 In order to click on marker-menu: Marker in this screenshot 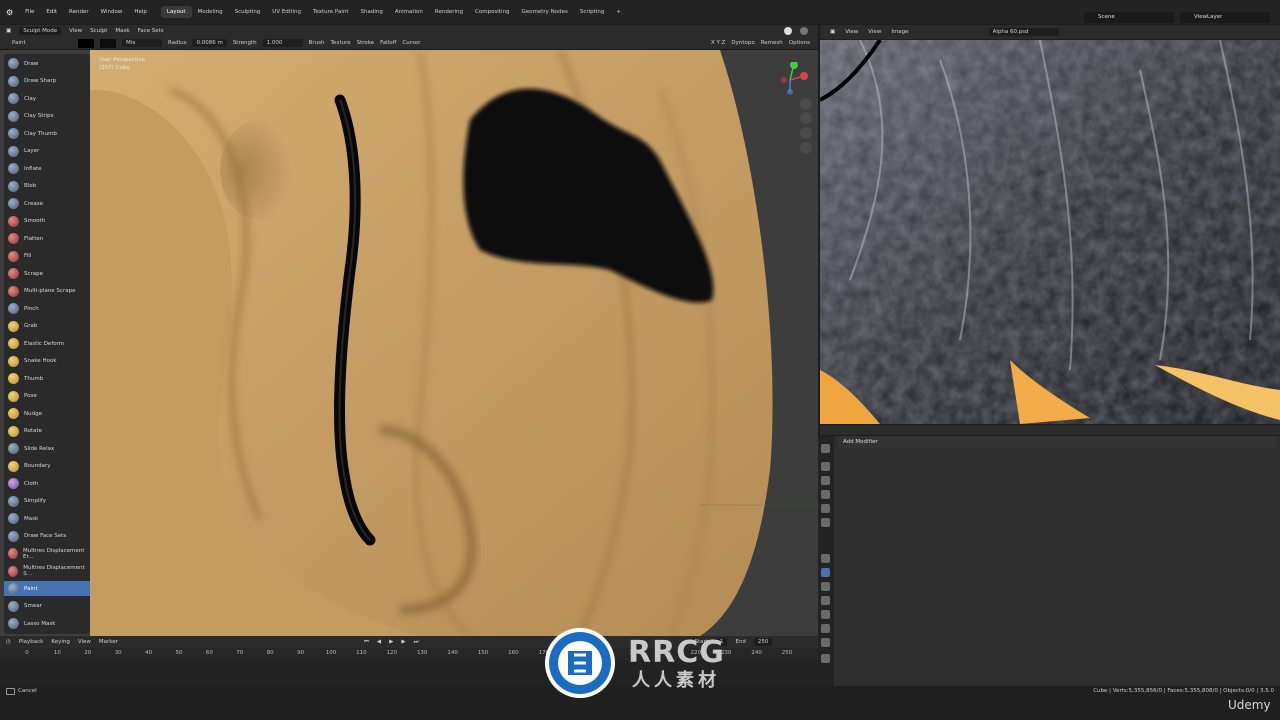, I will do `click(108, 642)`.